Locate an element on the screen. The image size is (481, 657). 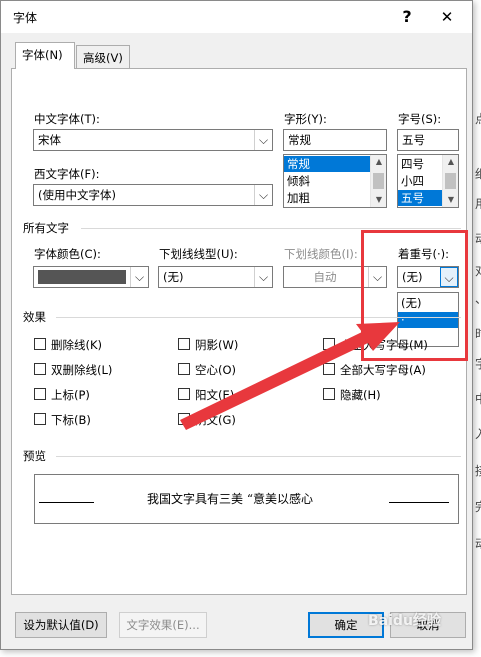
tab-font: 字体(N) is located at coordinates (45, 55).